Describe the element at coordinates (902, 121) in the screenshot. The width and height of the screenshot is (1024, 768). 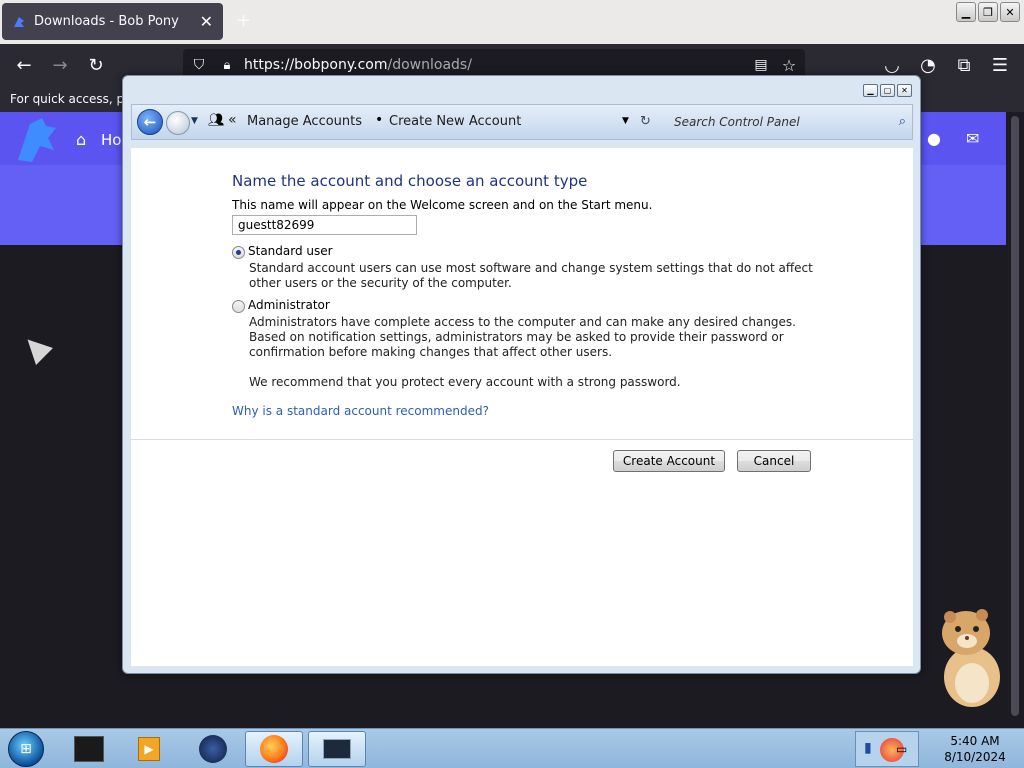
I see `search-icon: ⌕` at that location.